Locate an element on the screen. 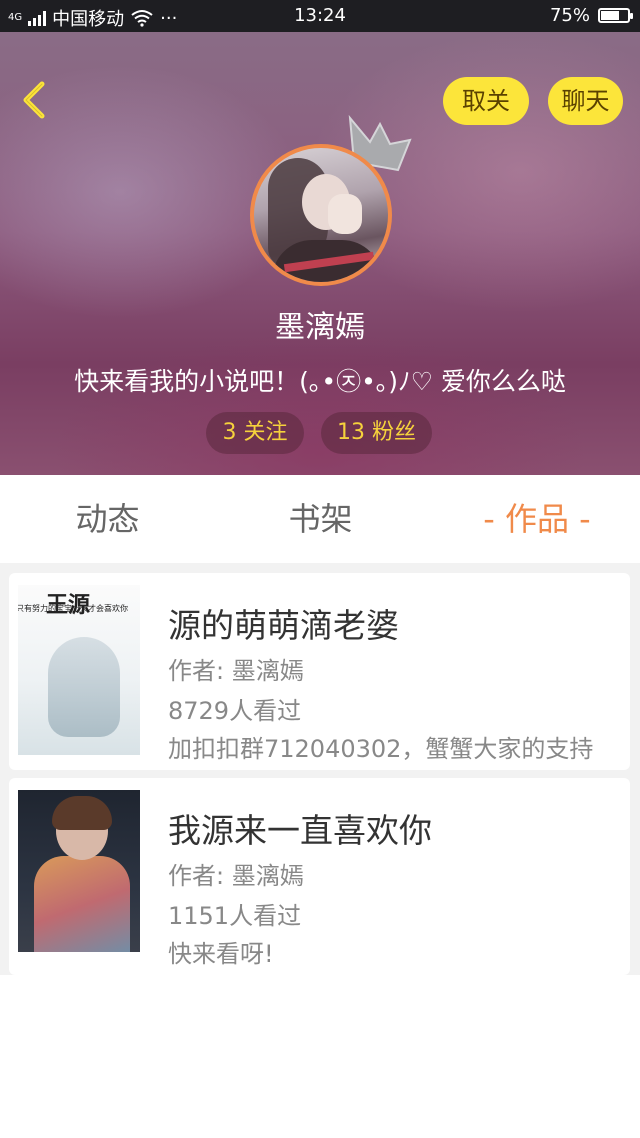 This screenshot has height=1138, width=640. battery-percent: 75% is located at coordinates (569, 15).